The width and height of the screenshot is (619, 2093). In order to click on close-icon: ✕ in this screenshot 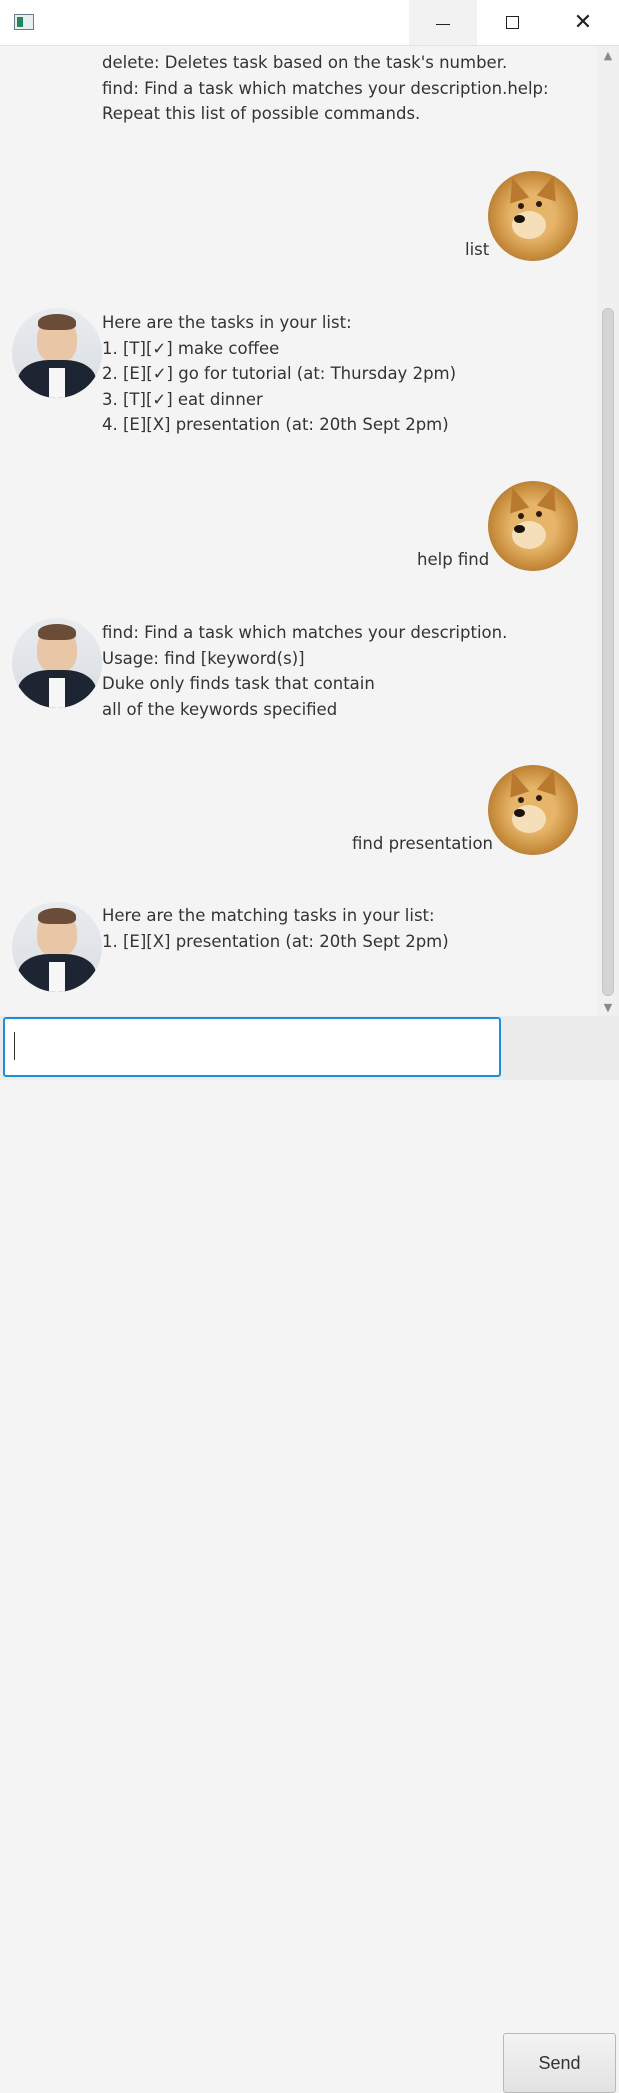, I will do `click(583, 22)`.